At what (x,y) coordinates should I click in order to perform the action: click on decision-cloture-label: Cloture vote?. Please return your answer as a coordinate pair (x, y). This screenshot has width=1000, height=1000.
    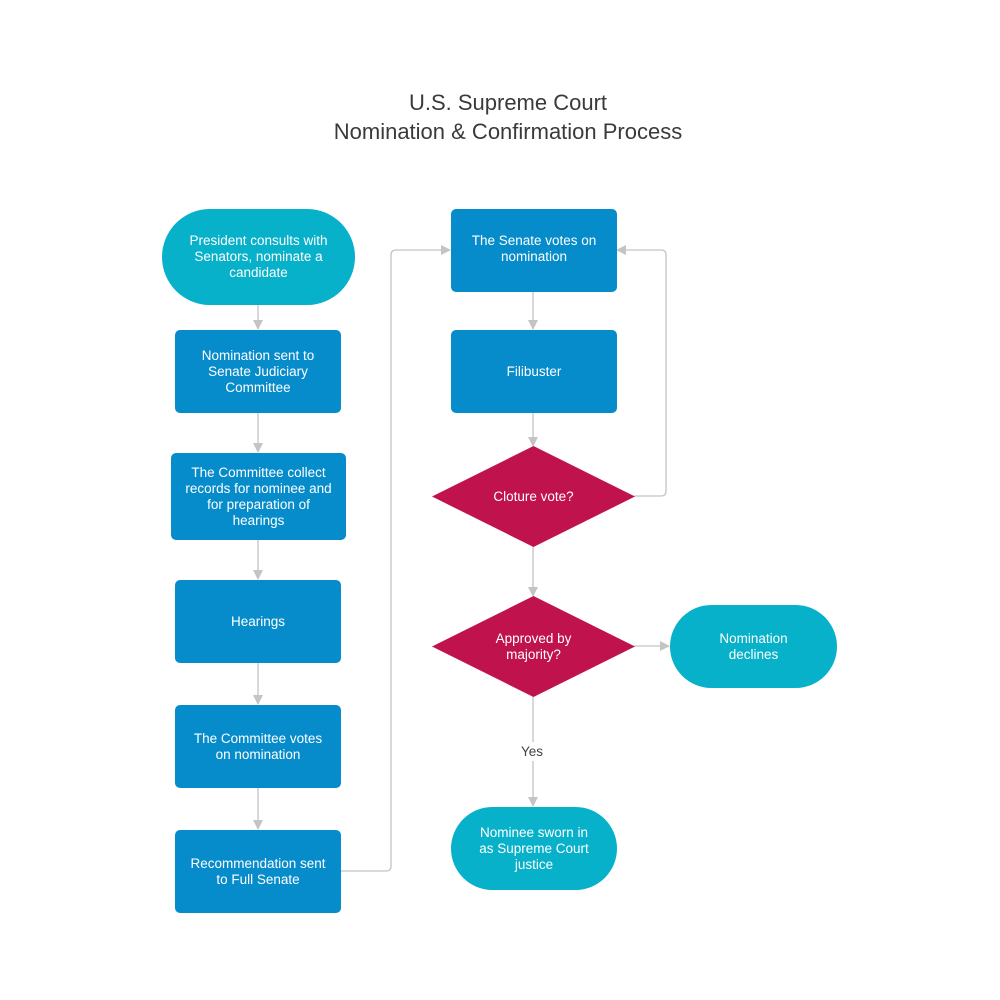
    Looking at the image, I should click on (533, 496).